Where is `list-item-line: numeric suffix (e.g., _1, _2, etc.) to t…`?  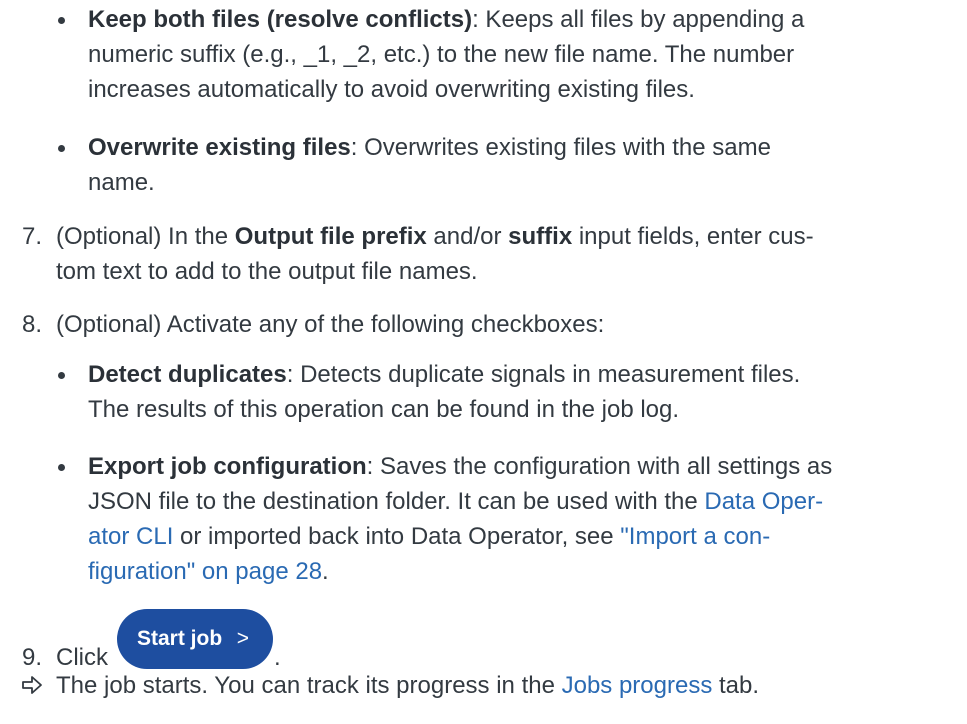
list-item-line: numeric suffix (e.g., _1, _2, etc.) to t… is located at coordinates (441, 54).